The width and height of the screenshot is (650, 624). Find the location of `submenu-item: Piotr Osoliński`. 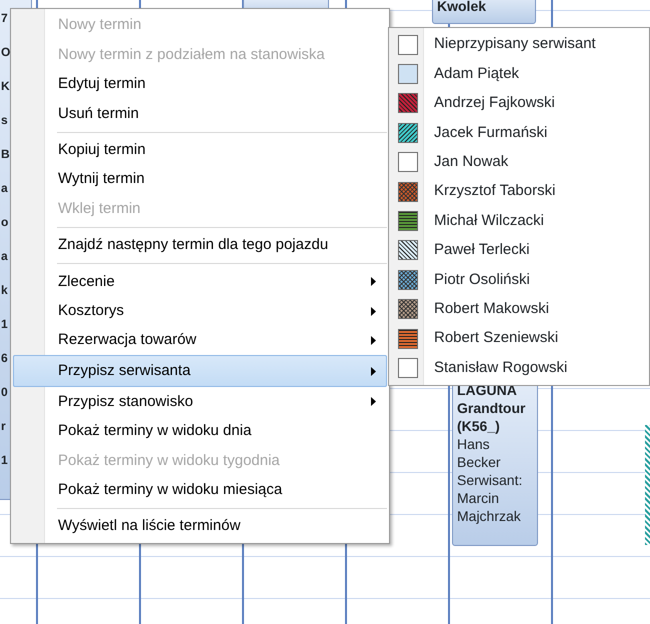

submenu-item: Piotr Osoliński is located at coordinates (519, 280).